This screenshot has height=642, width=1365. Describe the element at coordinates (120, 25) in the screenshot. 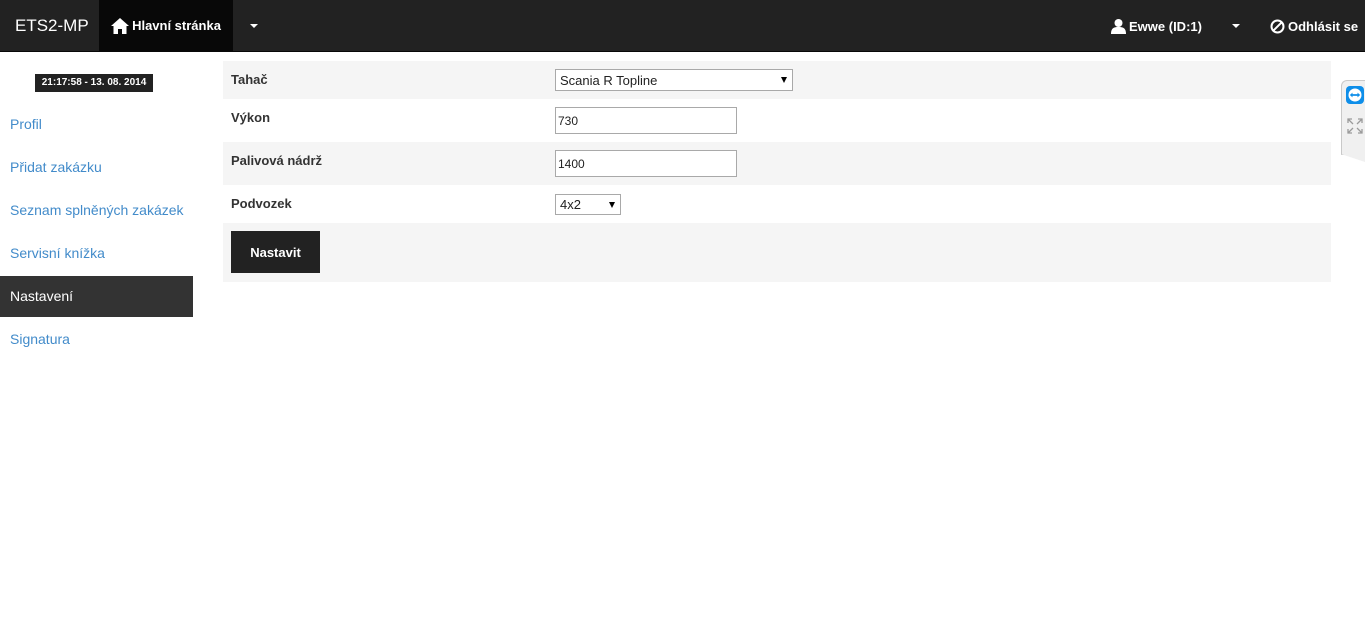

I see `home-icon` at that location.